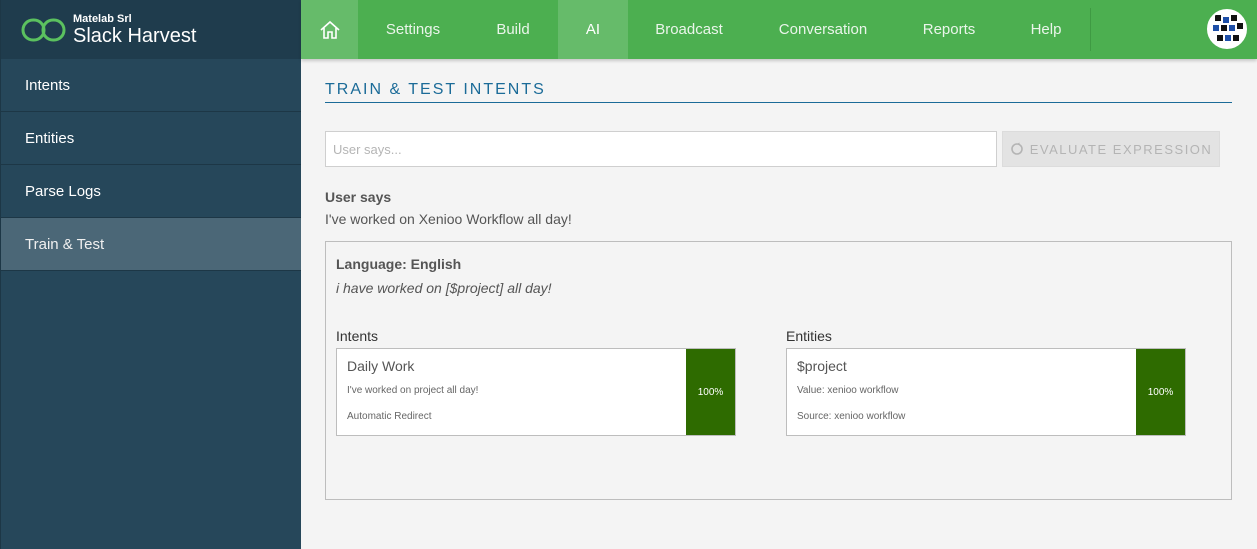 The width and height of the screenshot is (1257, 549). What do you see at coordinates (823, 29) in the screenshot?
I see `nav-conversation: Conversation` at bounding box center [823, 29].